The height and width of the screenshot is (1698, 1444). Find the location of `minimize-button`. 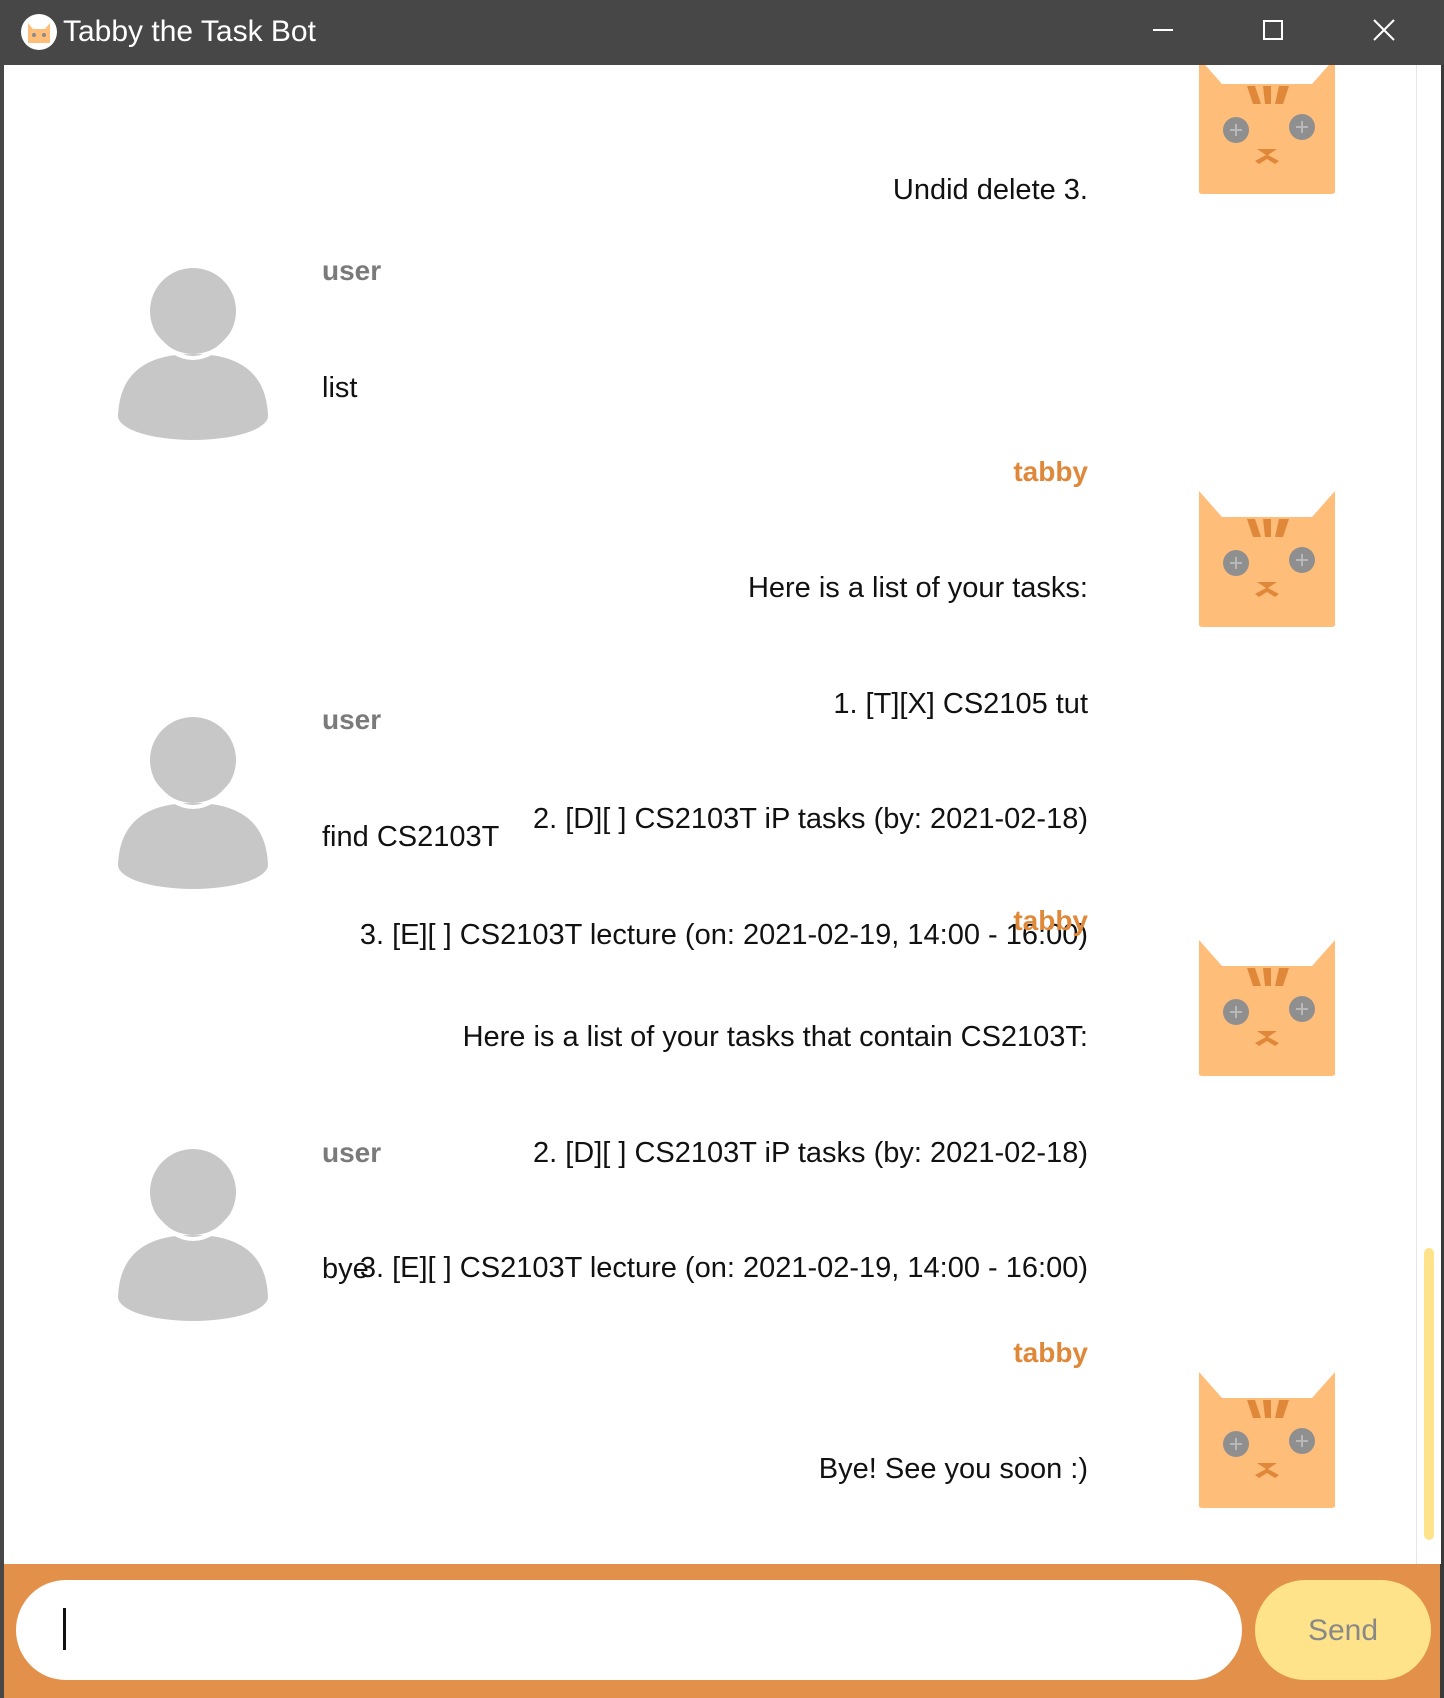

minimize-button is located at coordinates (1163, 30).